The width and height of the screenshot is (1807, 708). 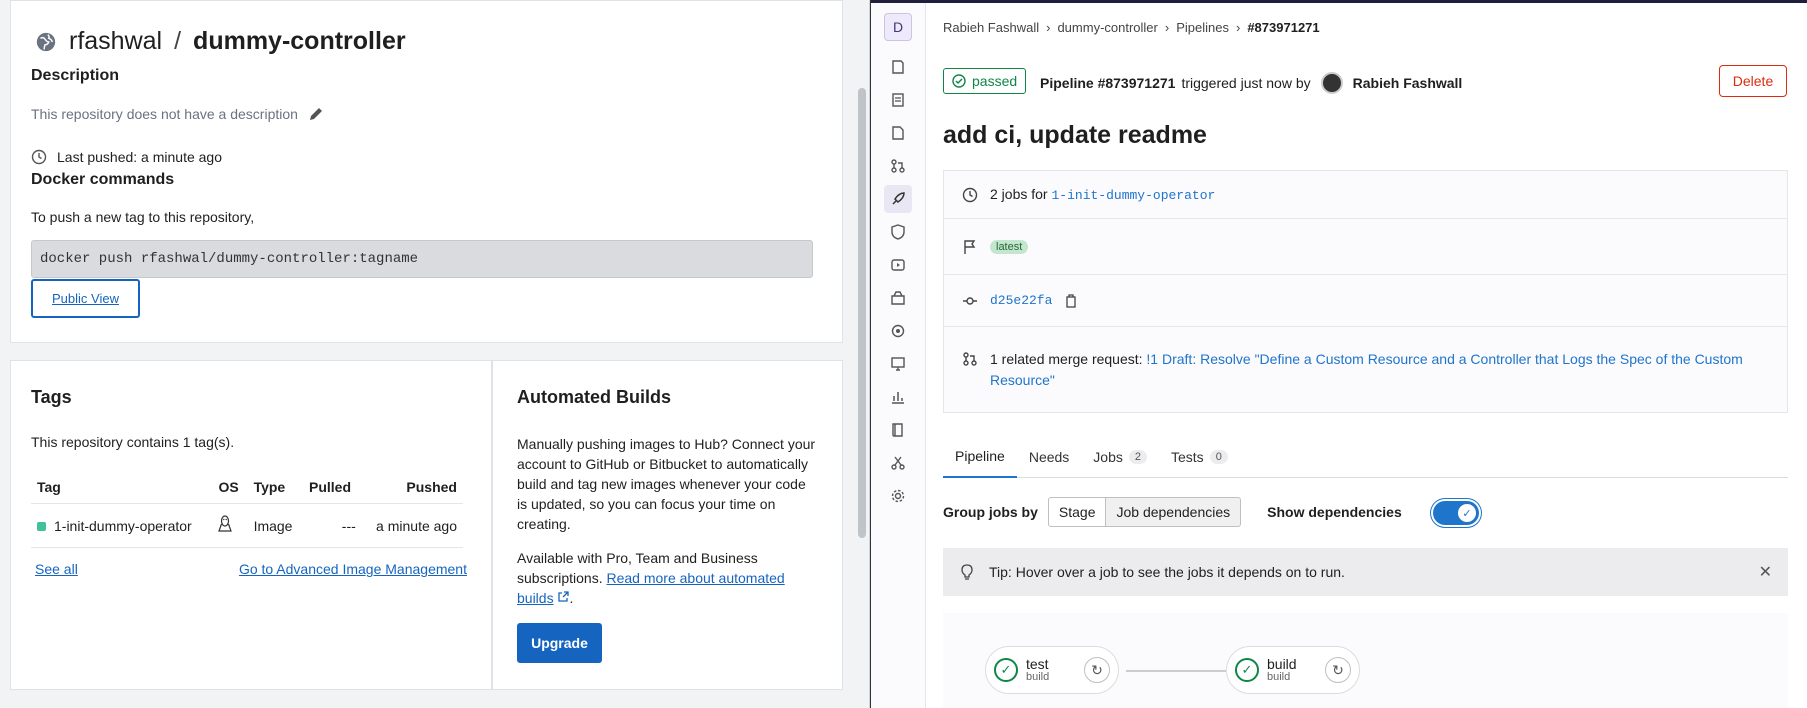 I want to click on tab-jobs: Jobs 2, so click(x=1120, y=457).